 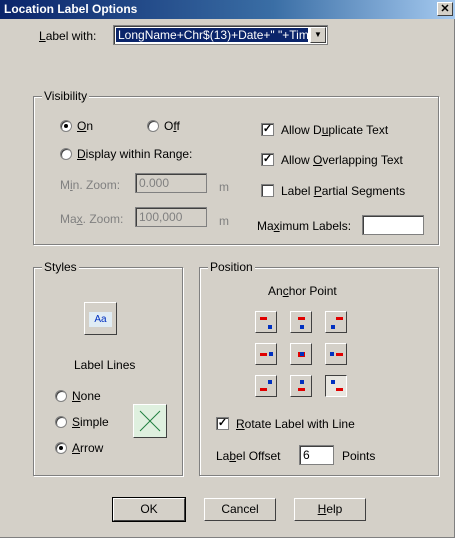 What do you see at coordinates (61, 396) in the screenshot?
I see `line-none-radio` at bounding box center [61, 396].